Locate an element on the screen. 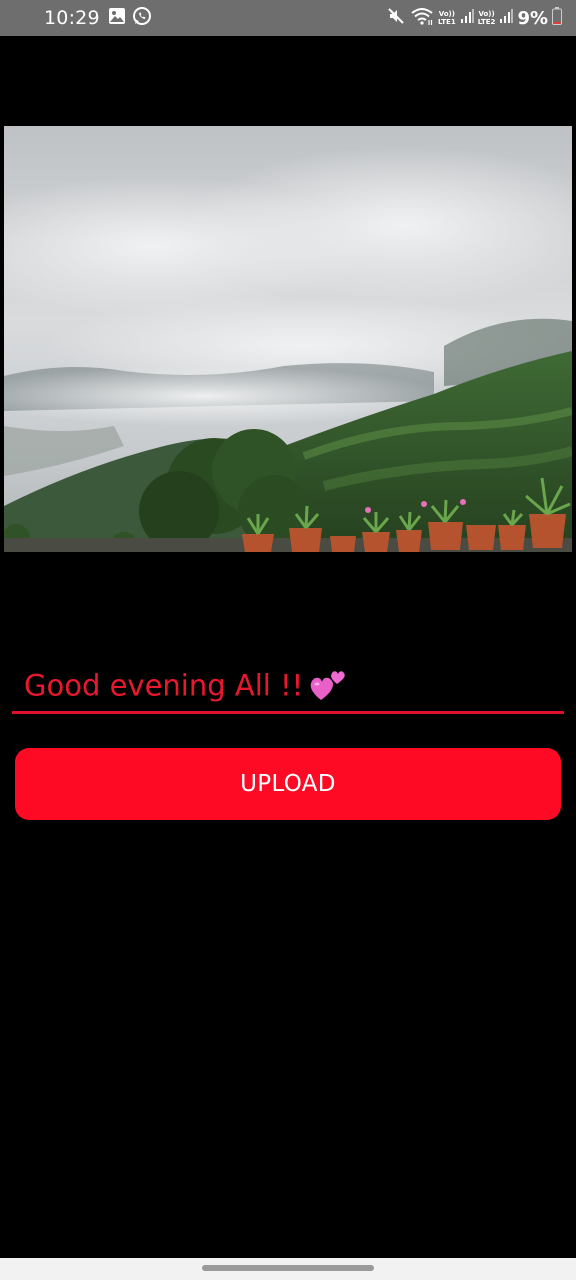 The height and width of the screenshot is (1280, 576). sim1-volte-label: Vo)) is located at coordinates (446, 14).